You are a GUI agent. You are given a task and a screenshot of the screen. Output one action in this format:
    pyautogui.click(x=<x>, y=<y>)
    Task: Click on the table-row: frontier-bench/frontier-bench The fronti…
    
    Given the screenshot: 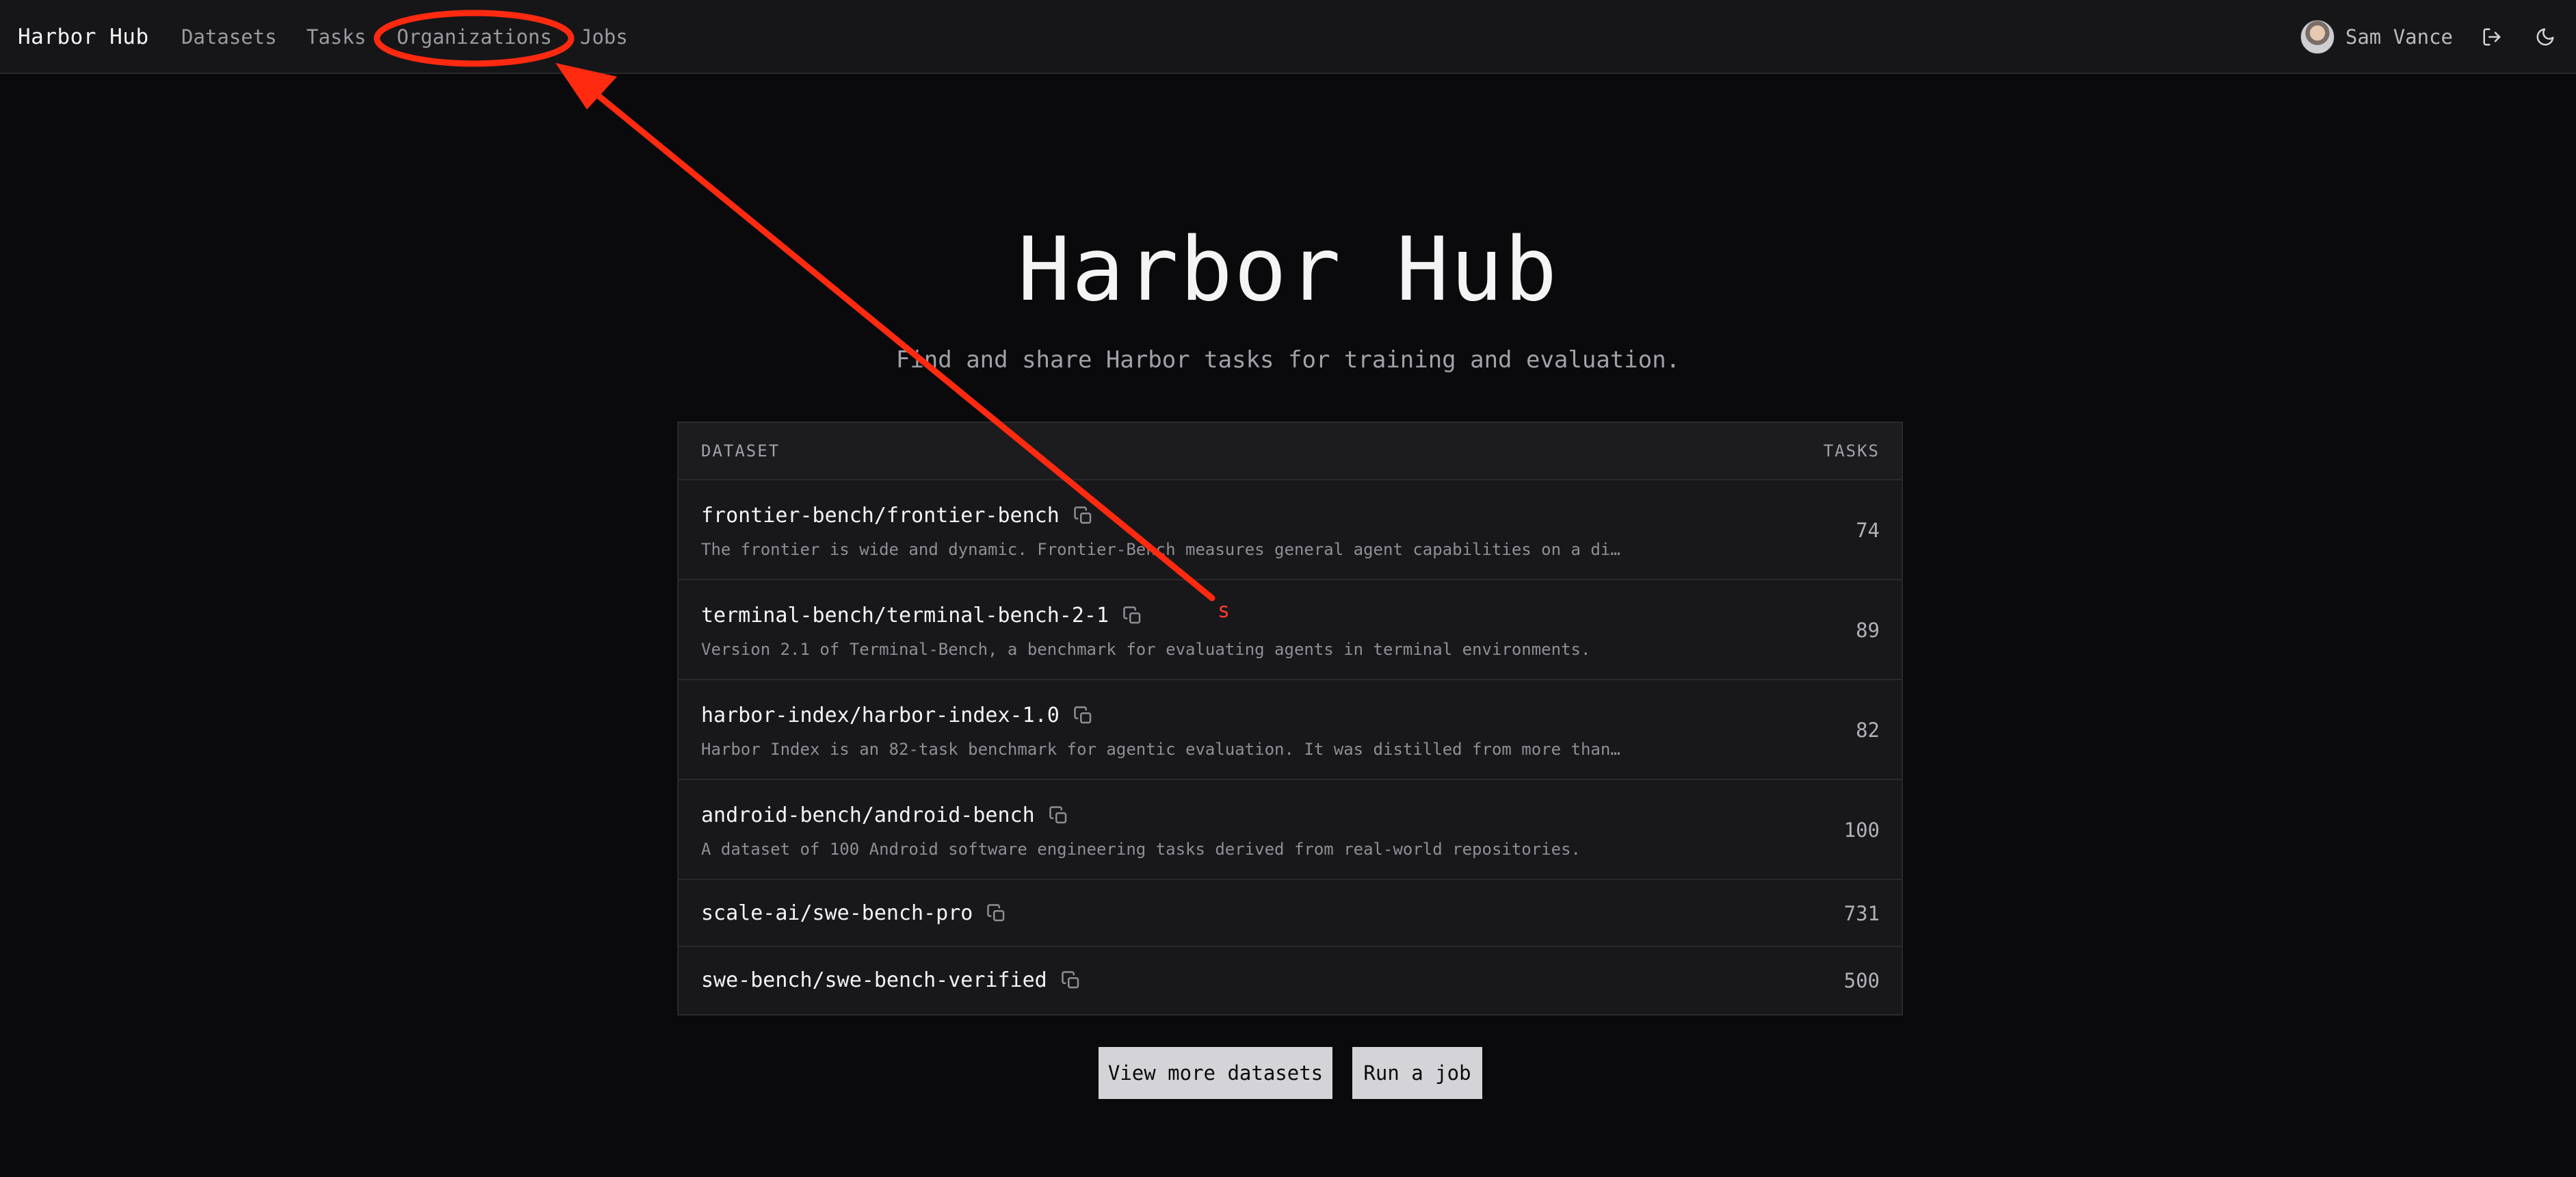 What is the action you would take?
    pyautogui.click(x=1290, y=530)
    